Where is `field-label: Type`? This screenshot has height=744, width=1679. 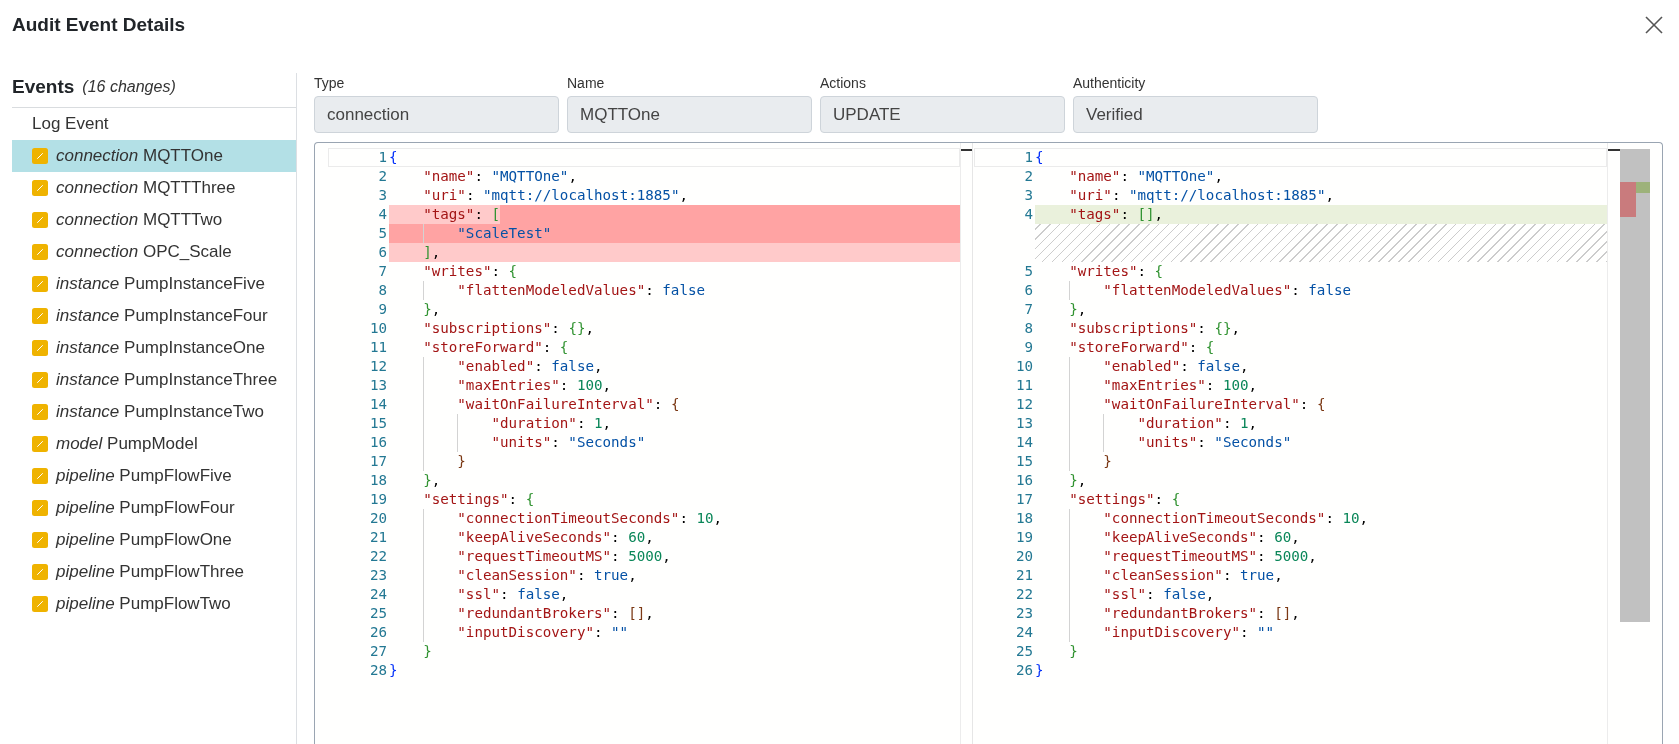 field-label: Type is located at coordinates (330, 83).